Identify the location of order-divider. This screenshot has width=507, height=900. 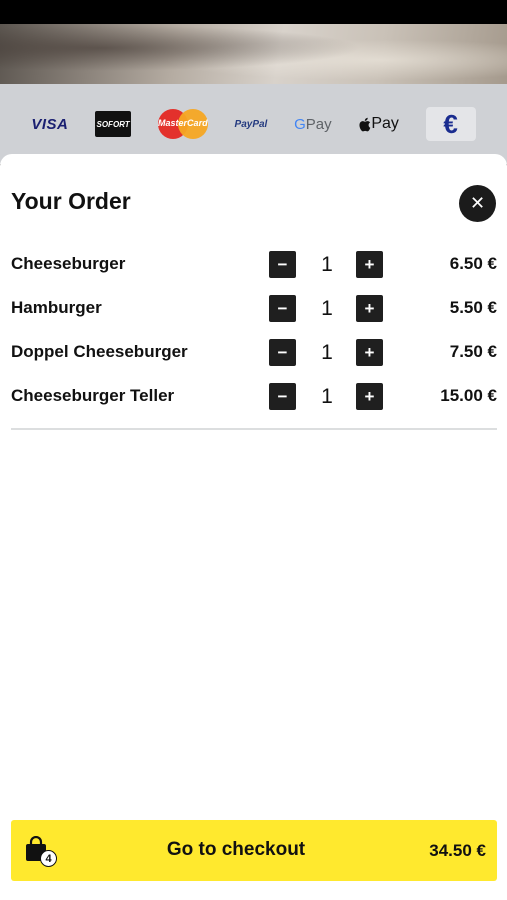
(254, 429).